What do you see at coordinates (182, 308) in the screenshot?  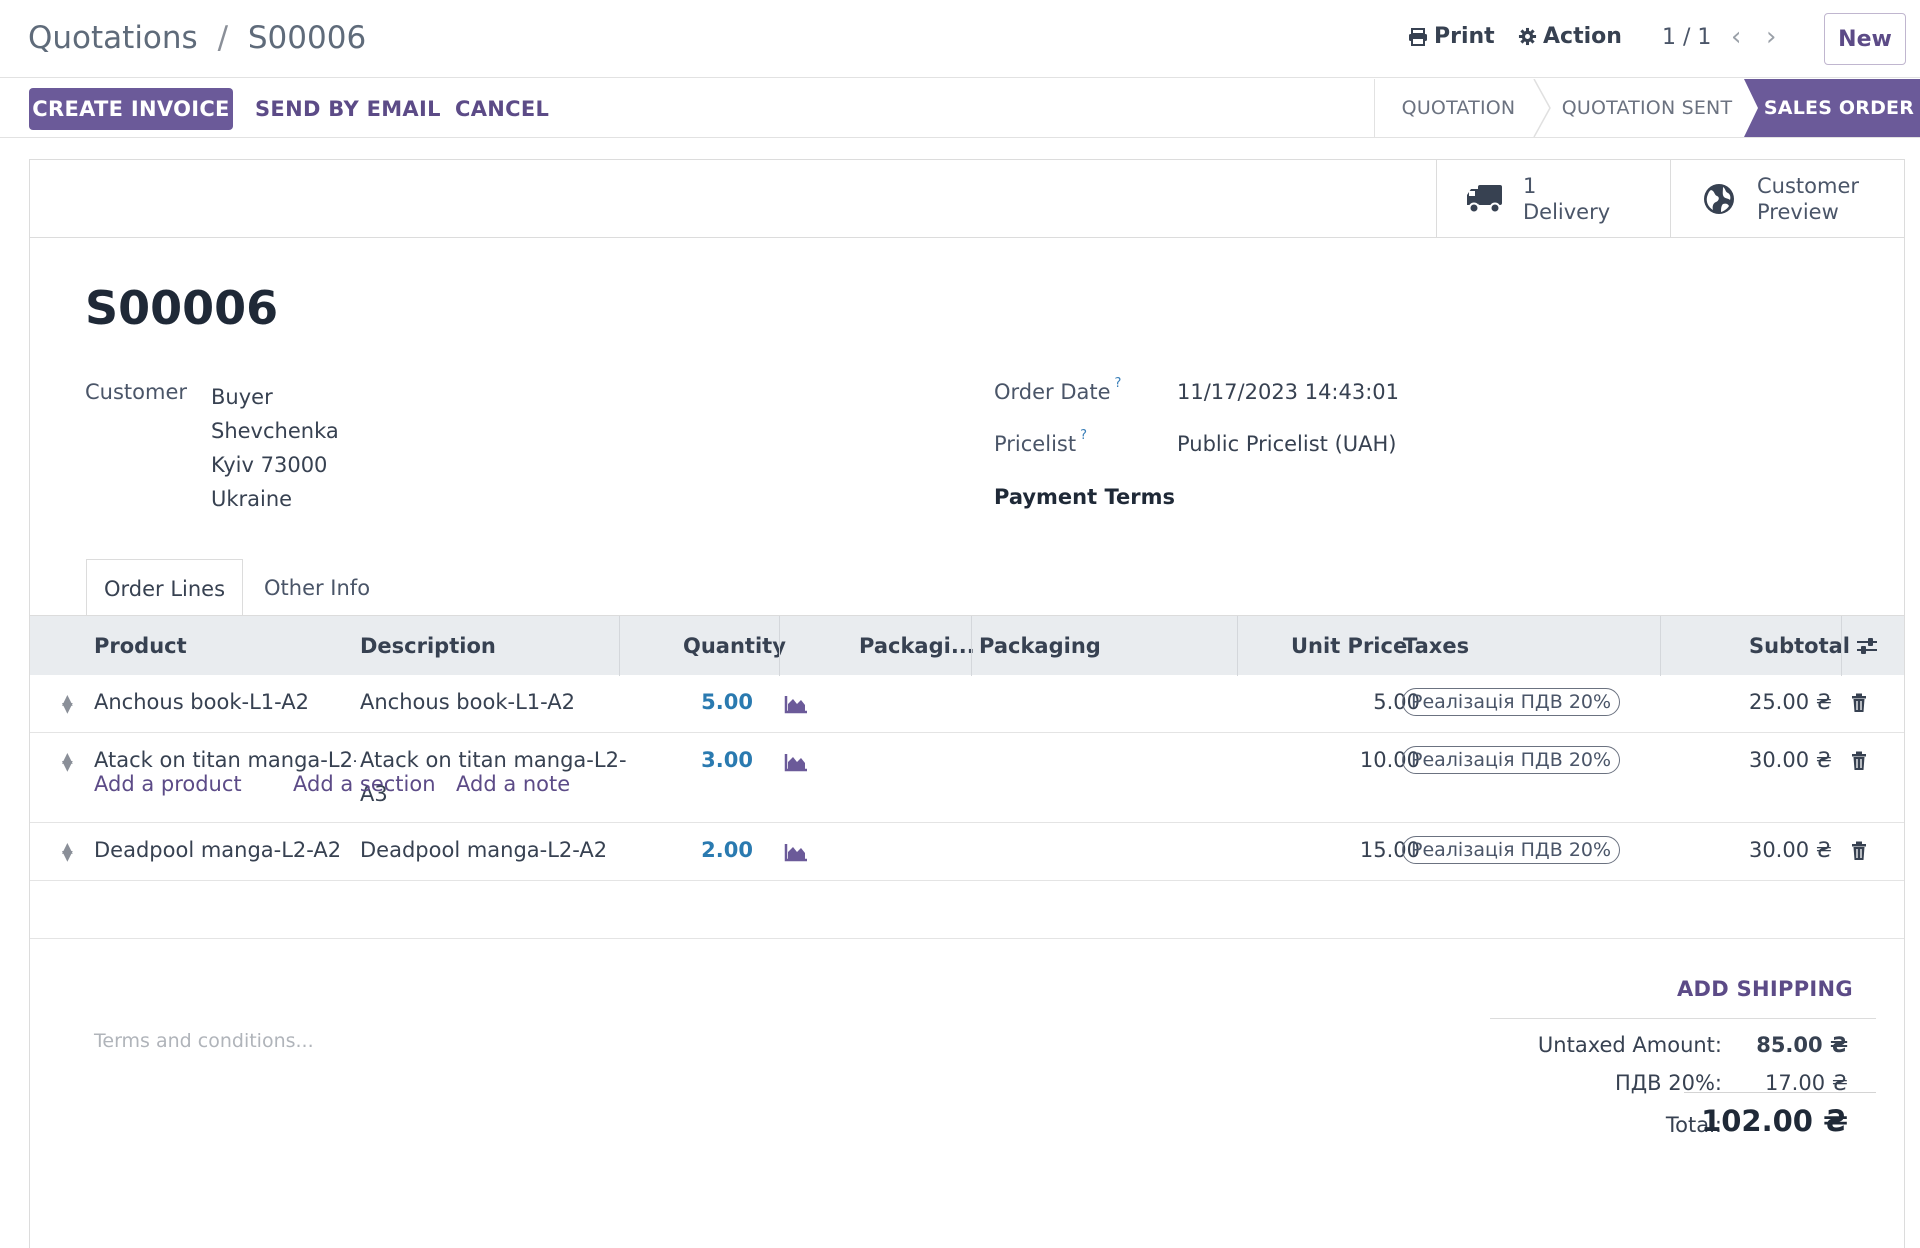 I see `record-title: S00006` at bounding box center [182, 308].